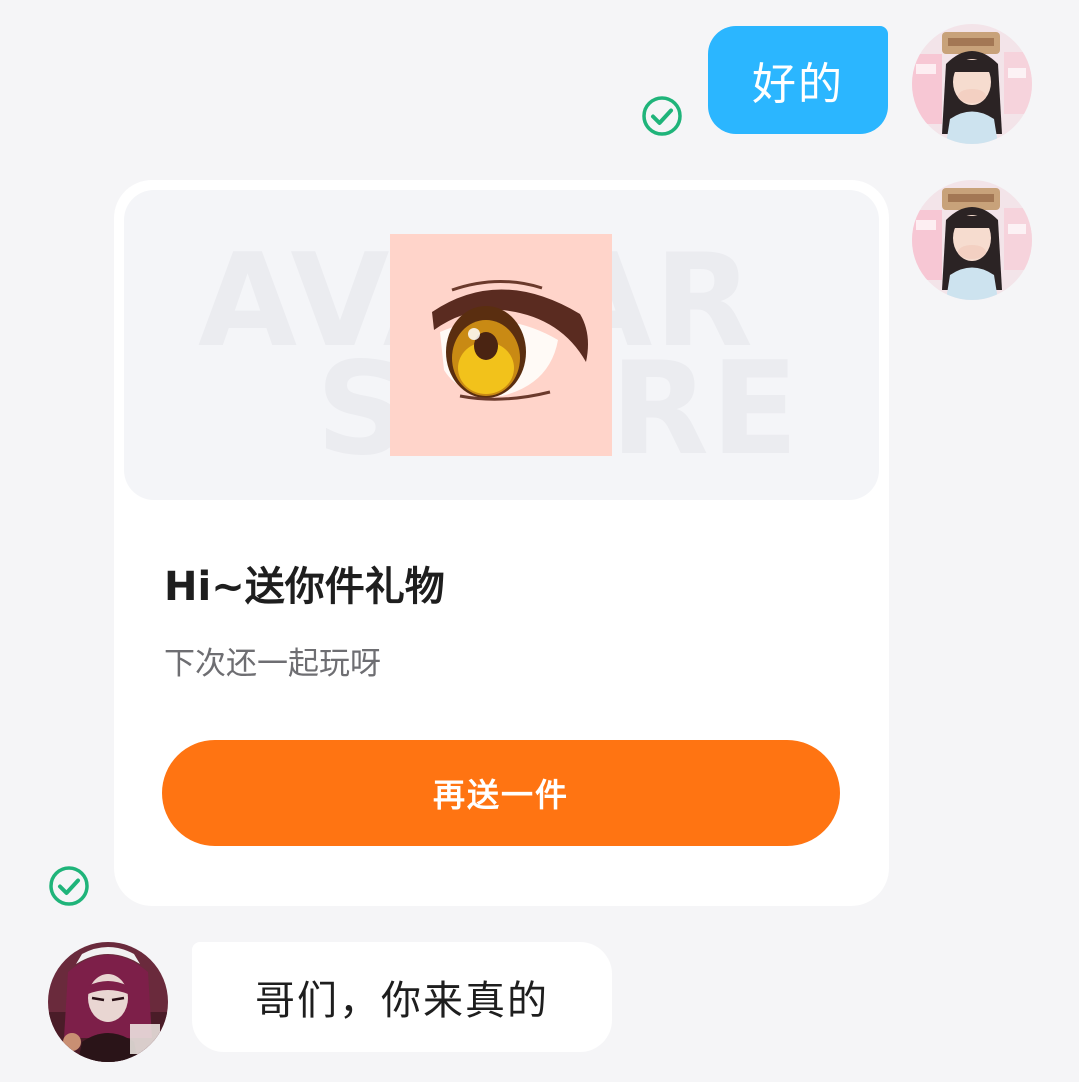 The image size is (1079, 1082). I want to click on outgoing-message-bubble: 好的, so click(798, 80).